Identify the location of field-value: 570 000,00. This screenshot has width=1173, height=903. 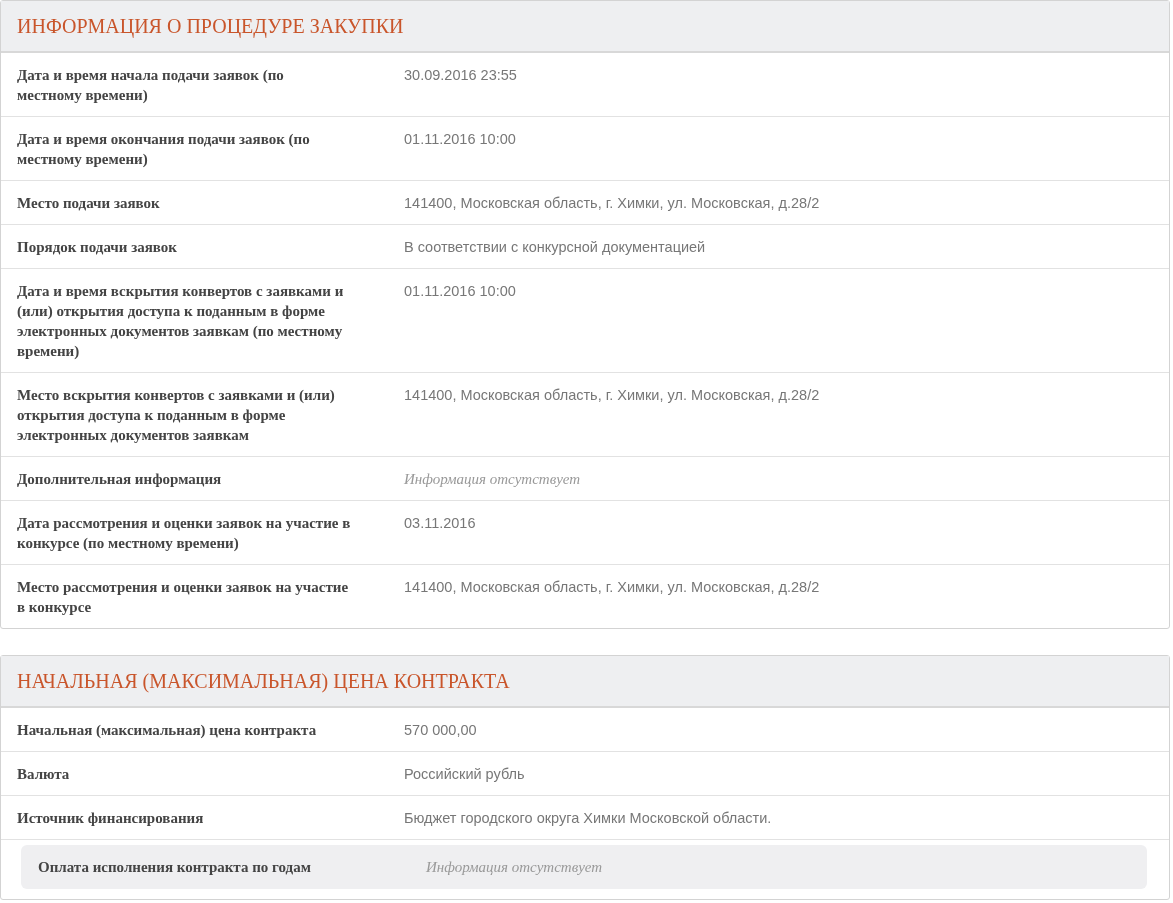
(440, 730).